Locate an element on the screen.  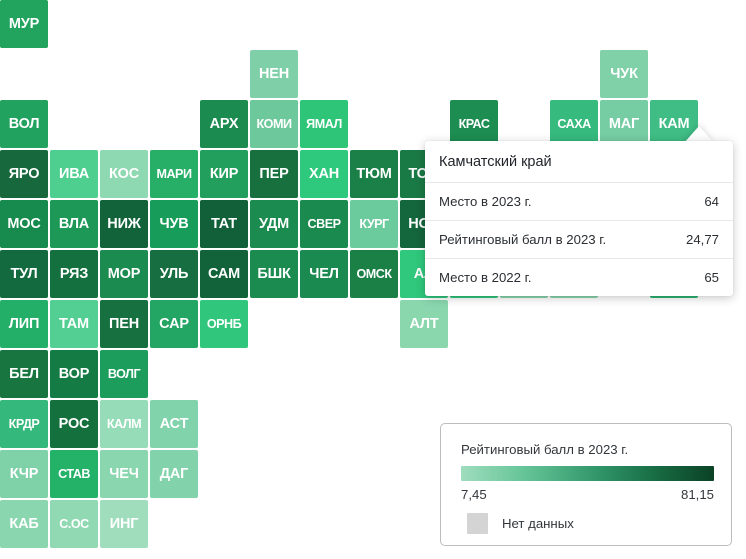
map-tile-label: ТАТ is located at coordinates (224, 223).